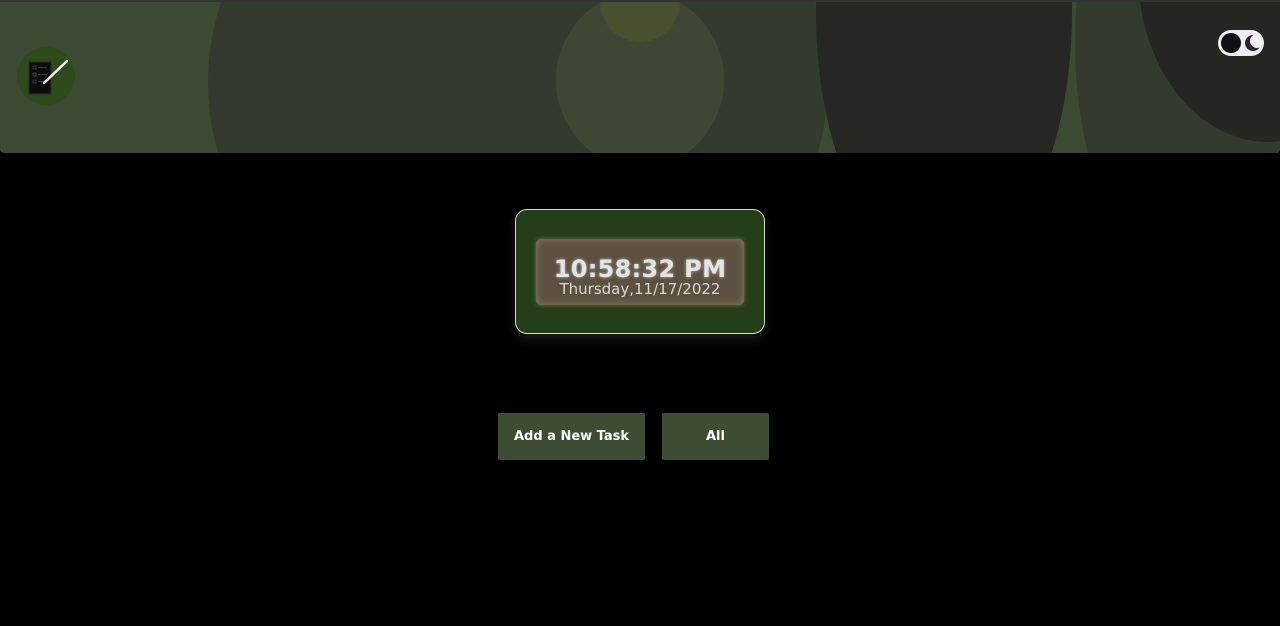  What do you see at coordinates (640, 289) in the screenshot?
I see `clock-date: Thursday,11/17/2022` at bounding box center [640, 289].